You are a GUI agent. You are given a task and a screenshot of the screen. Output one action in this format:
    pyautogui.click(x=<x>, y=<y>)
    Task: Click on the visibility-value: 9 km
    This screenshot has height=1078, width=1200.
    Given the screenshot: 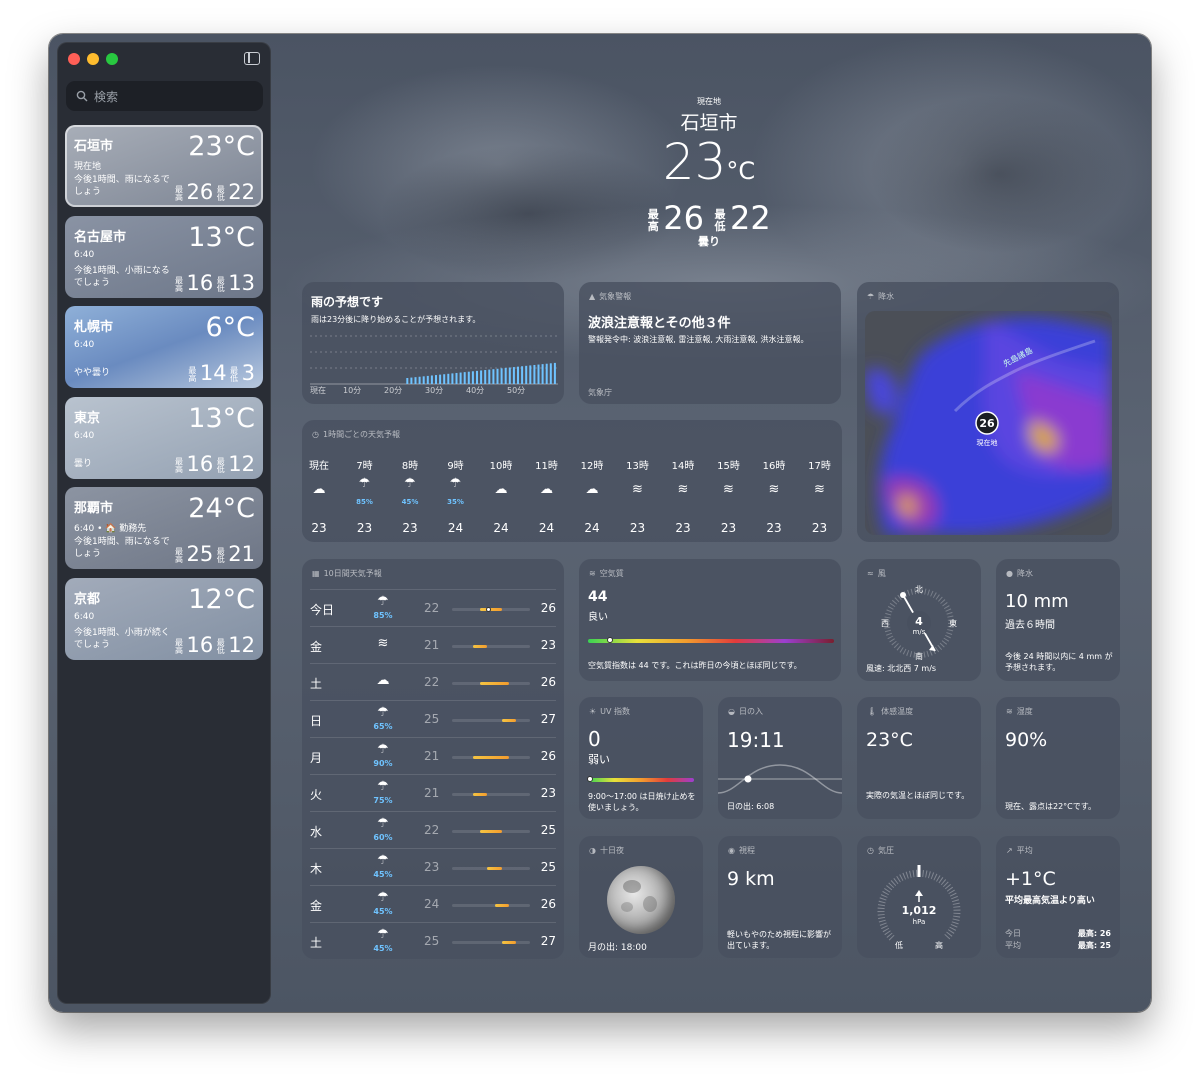 What is the action you would take?
    pyautogui.click(x=751, y=879)
    